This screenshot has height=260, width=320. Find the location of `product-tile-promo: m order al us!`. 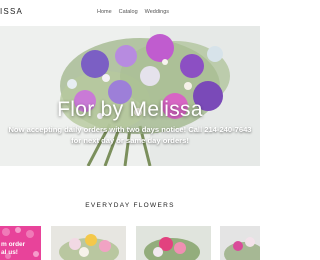

product-tile-promo: m order al us! is located at coordinates (20, 243).